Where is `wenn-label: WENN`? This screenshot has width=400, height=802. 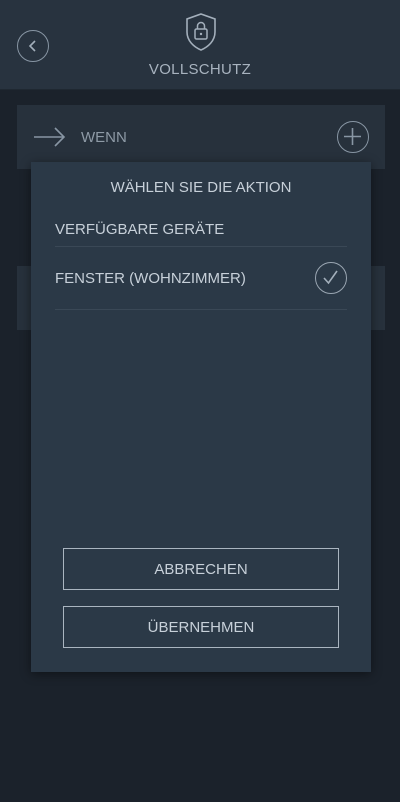
wenn-label: WENN is located at coordinates (104, 137).